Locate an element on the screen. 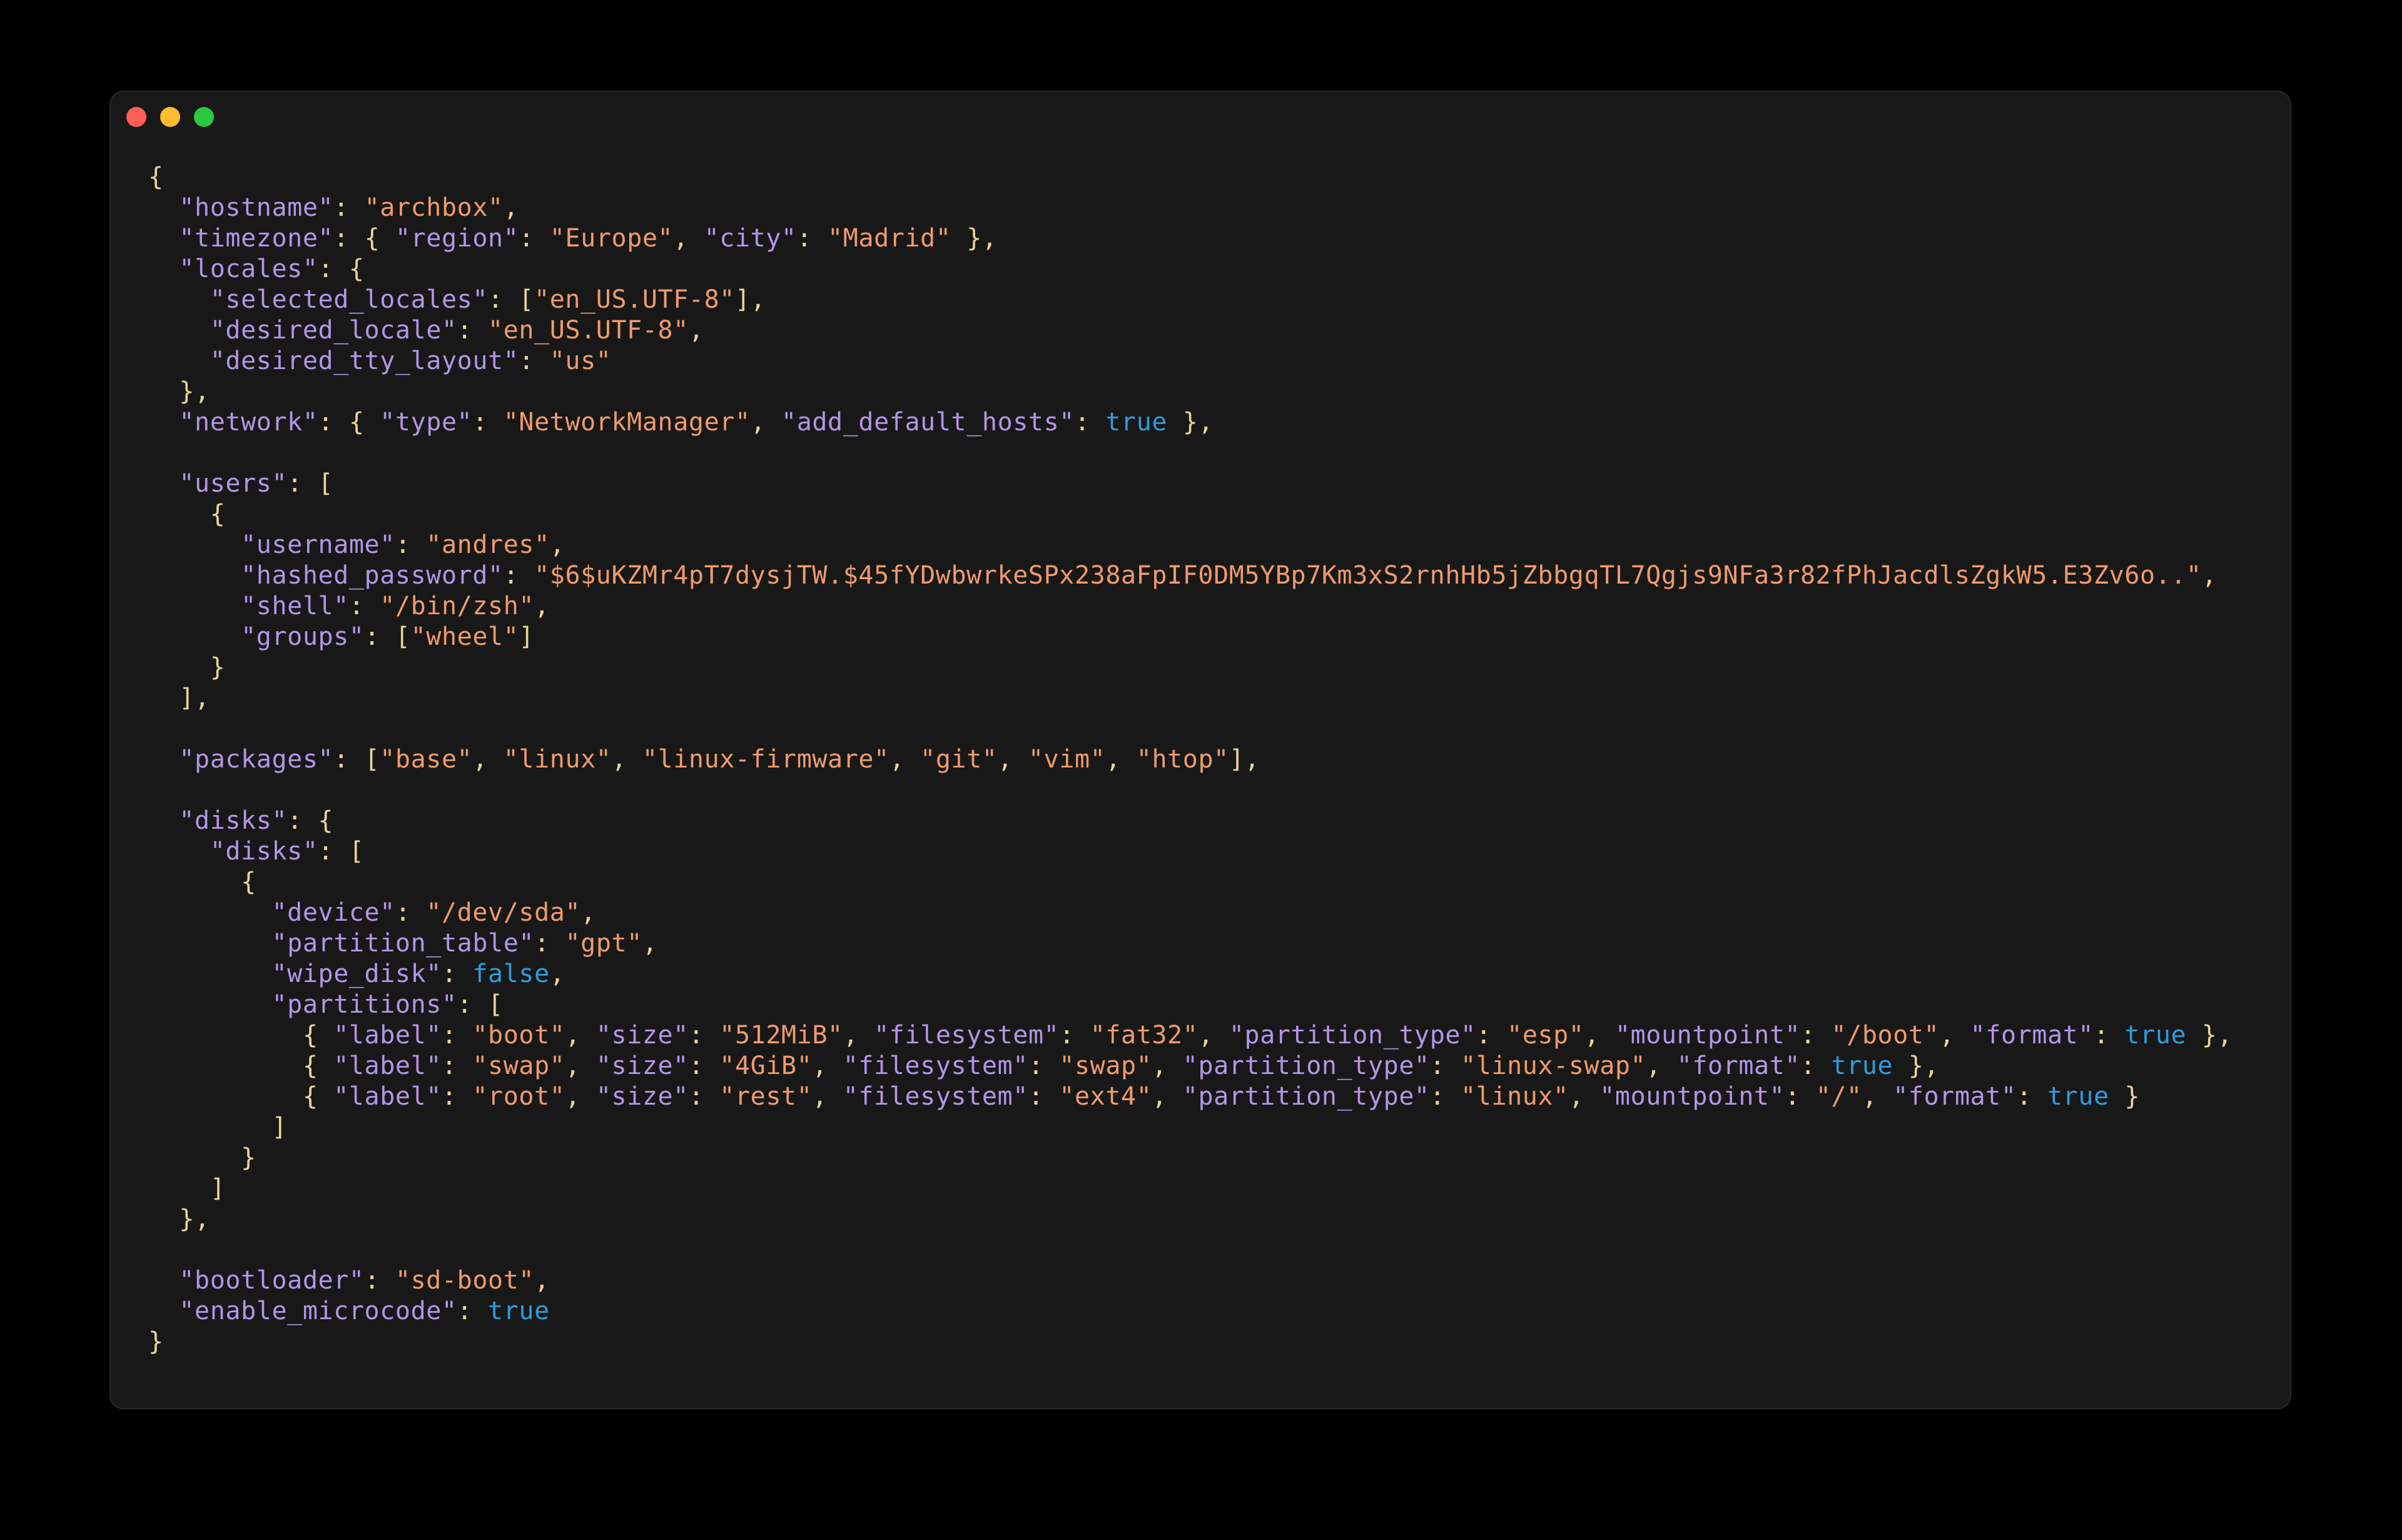 The image size is (2402, 1540). json-punctuation: : [ is located at coordinates (511, 299).